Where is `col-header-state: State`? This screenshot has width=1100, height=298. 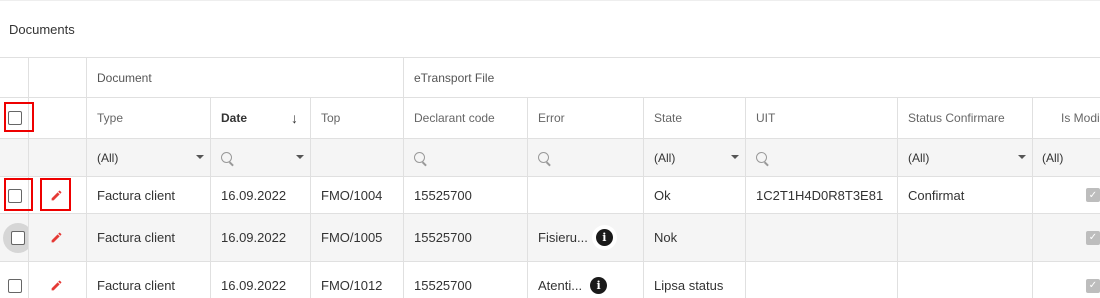
col-header-state: State is located at coordinates (695, 118).